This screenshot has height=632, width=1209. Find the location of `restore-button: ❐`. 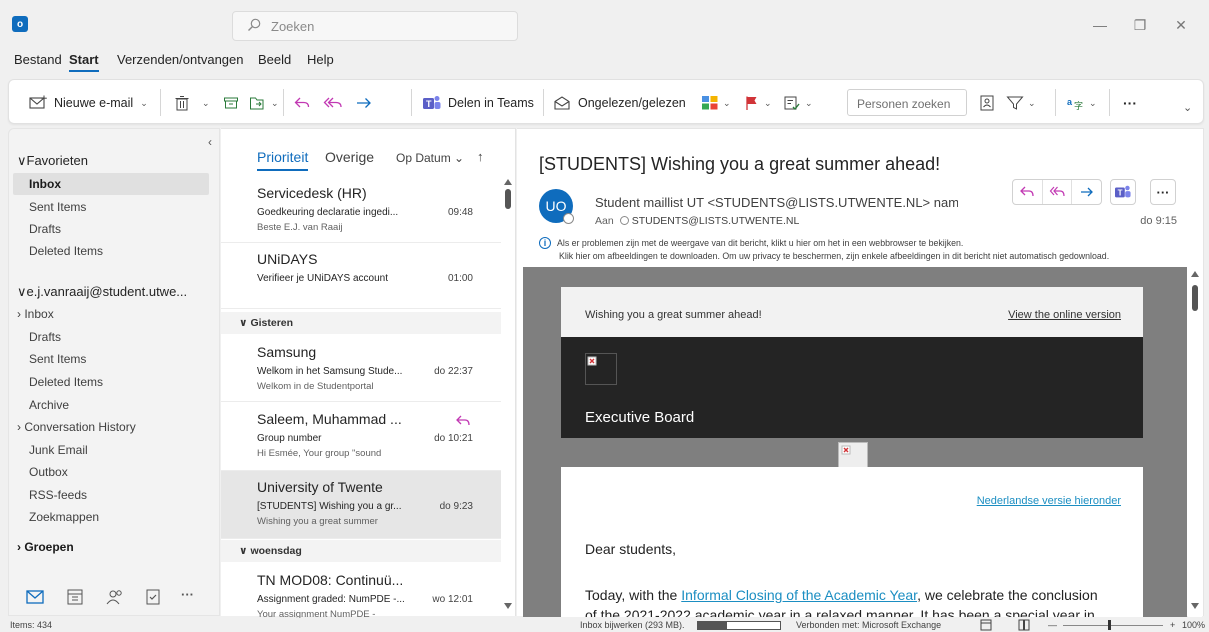

restore-button: ❐ is located at coordinates (1140, 25).